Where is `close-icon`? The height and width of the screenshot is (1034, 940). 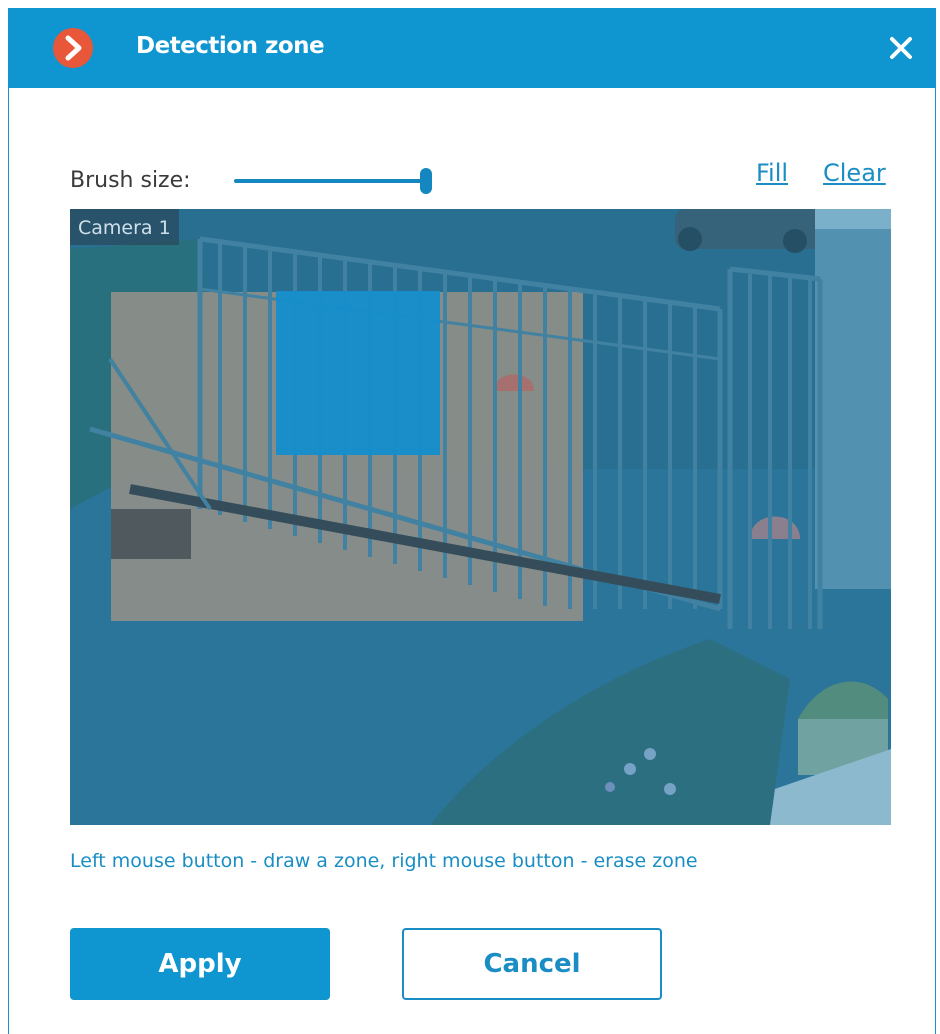
close-icon is located at coordinates (901, 48).